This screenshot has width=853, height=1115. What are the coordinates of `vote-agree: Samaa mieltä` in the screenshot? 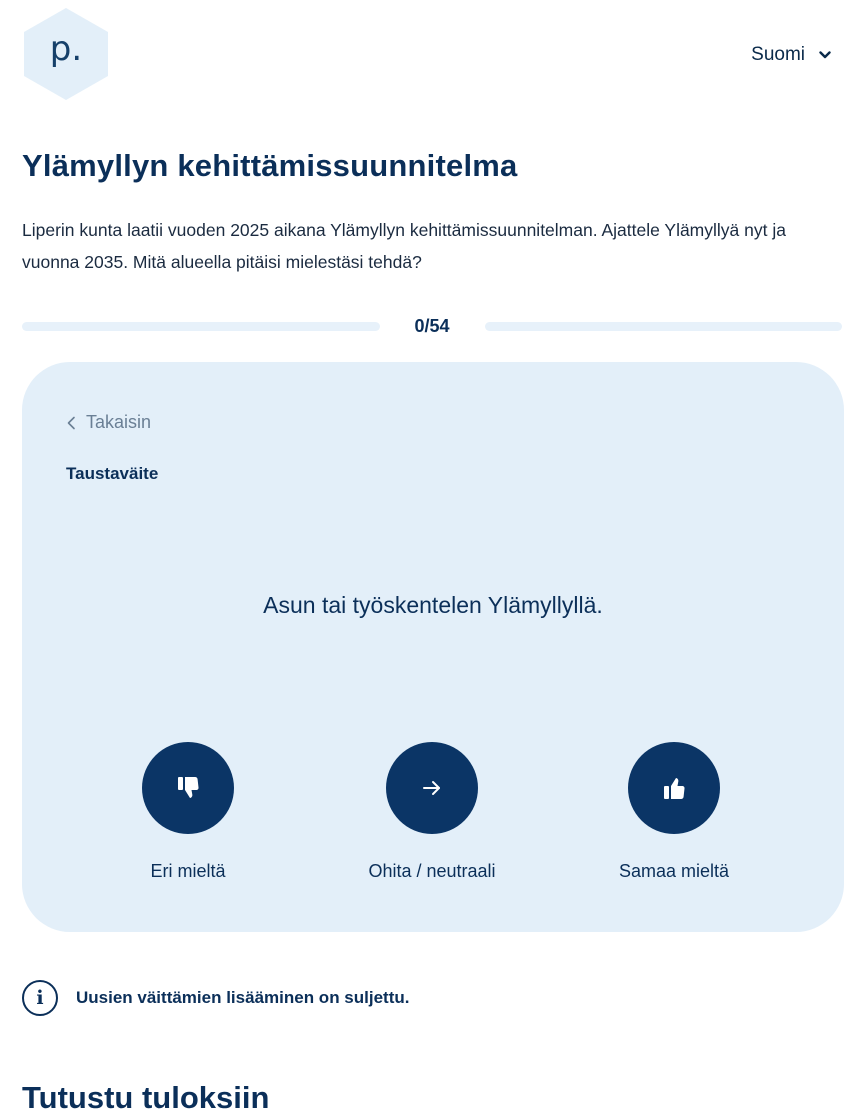 It's located at (674, 812).